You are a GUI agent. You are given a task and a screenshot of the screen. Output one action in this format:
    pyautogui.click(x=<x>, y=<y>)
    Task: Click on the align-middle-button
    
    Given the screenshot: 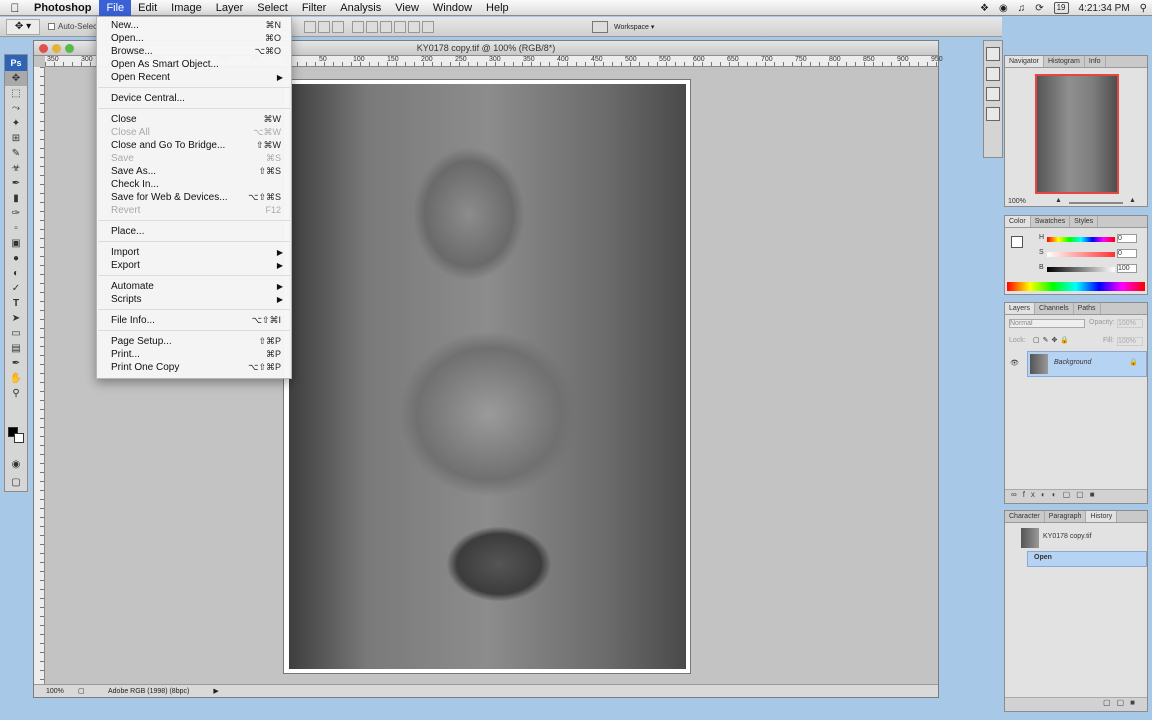 What is the action you would take?
    pyautogui.click(x=323, y=26)
    